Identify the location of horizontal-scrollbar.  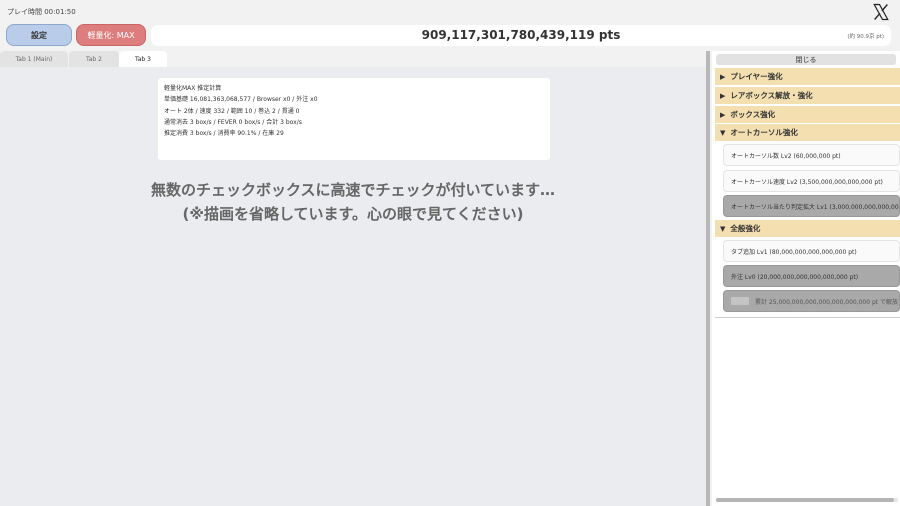
(807, 500).